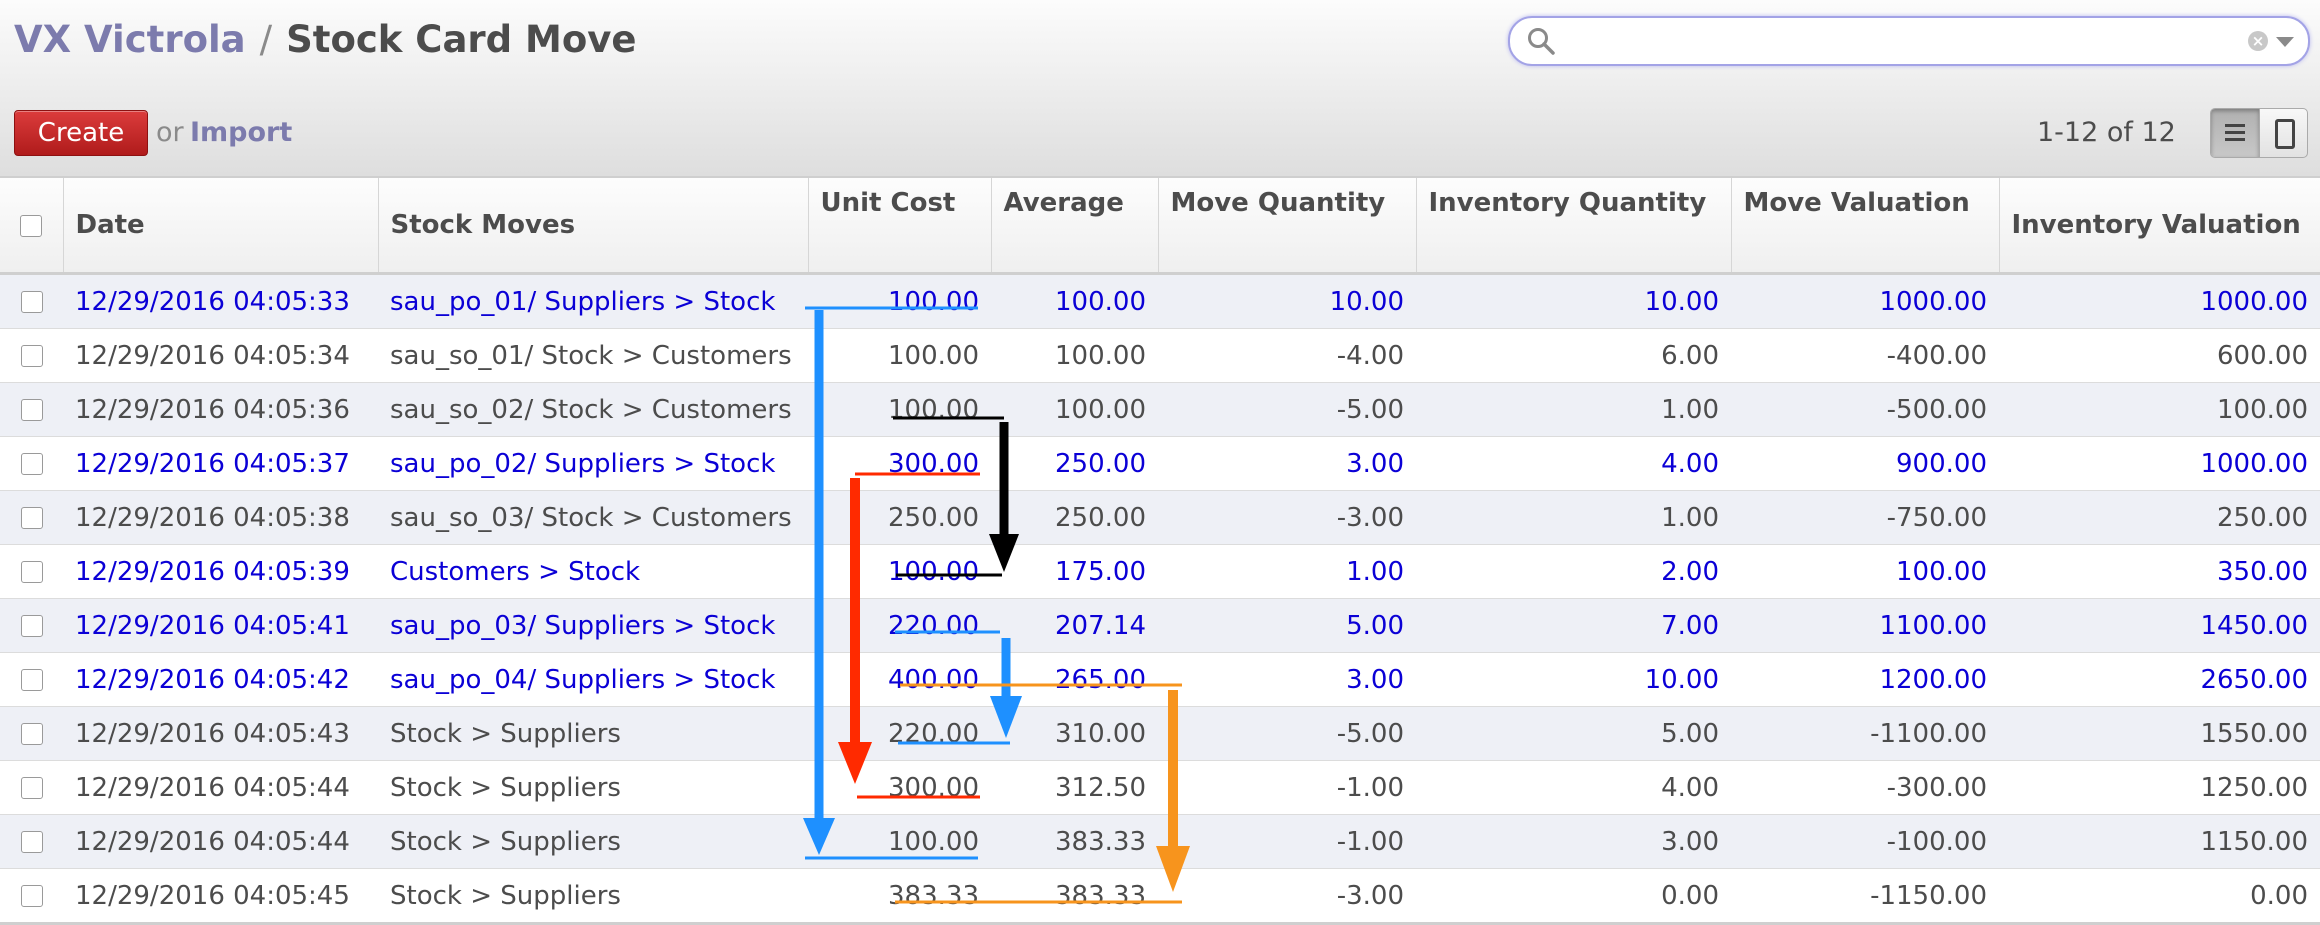 Image resolution: width=2320 pixels, height=925 pixels. I want to click on cell-date: 12/29/2016 04:05:43, so click(220, 733).